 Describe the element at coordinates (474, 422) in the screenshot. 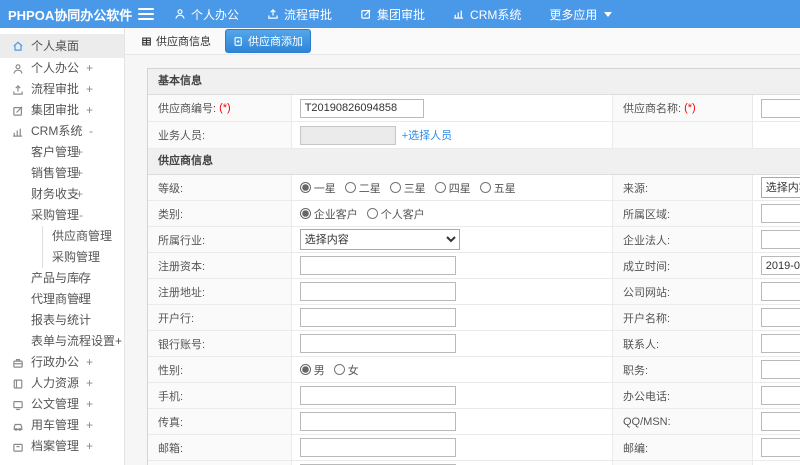

I see `form-row: 传真: QQ/MSN:` at that location.